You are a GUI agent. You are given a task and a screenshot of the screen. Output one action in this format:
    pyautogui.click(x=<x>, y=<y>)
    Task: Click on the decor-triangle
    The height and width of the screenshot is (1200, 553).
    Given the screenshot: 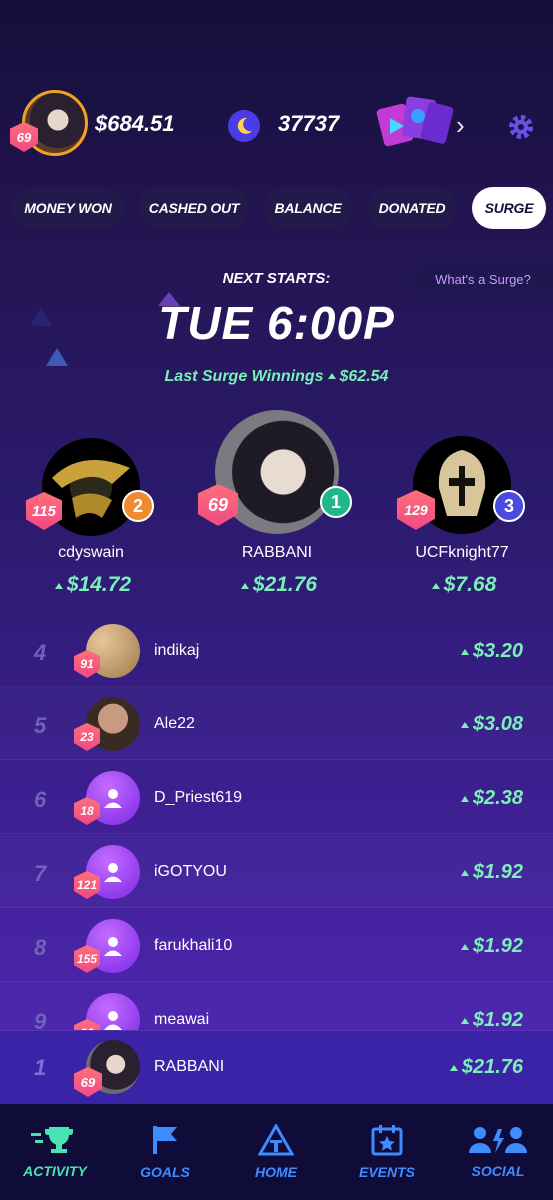 What is the action you would take?
    pyautogui.click(x=57, y=357)
    